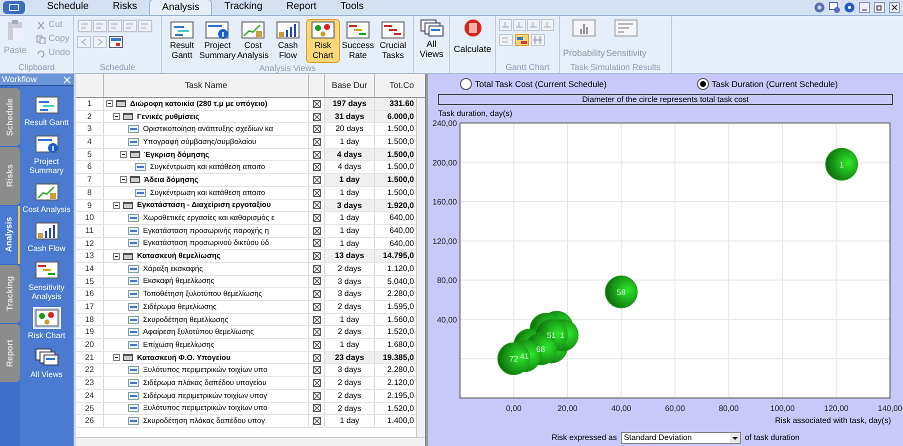  What do you see at coordinates (68, 7) in the screenshot?
I see `menu-tab: Schedule` at bounding box center [68, 7].